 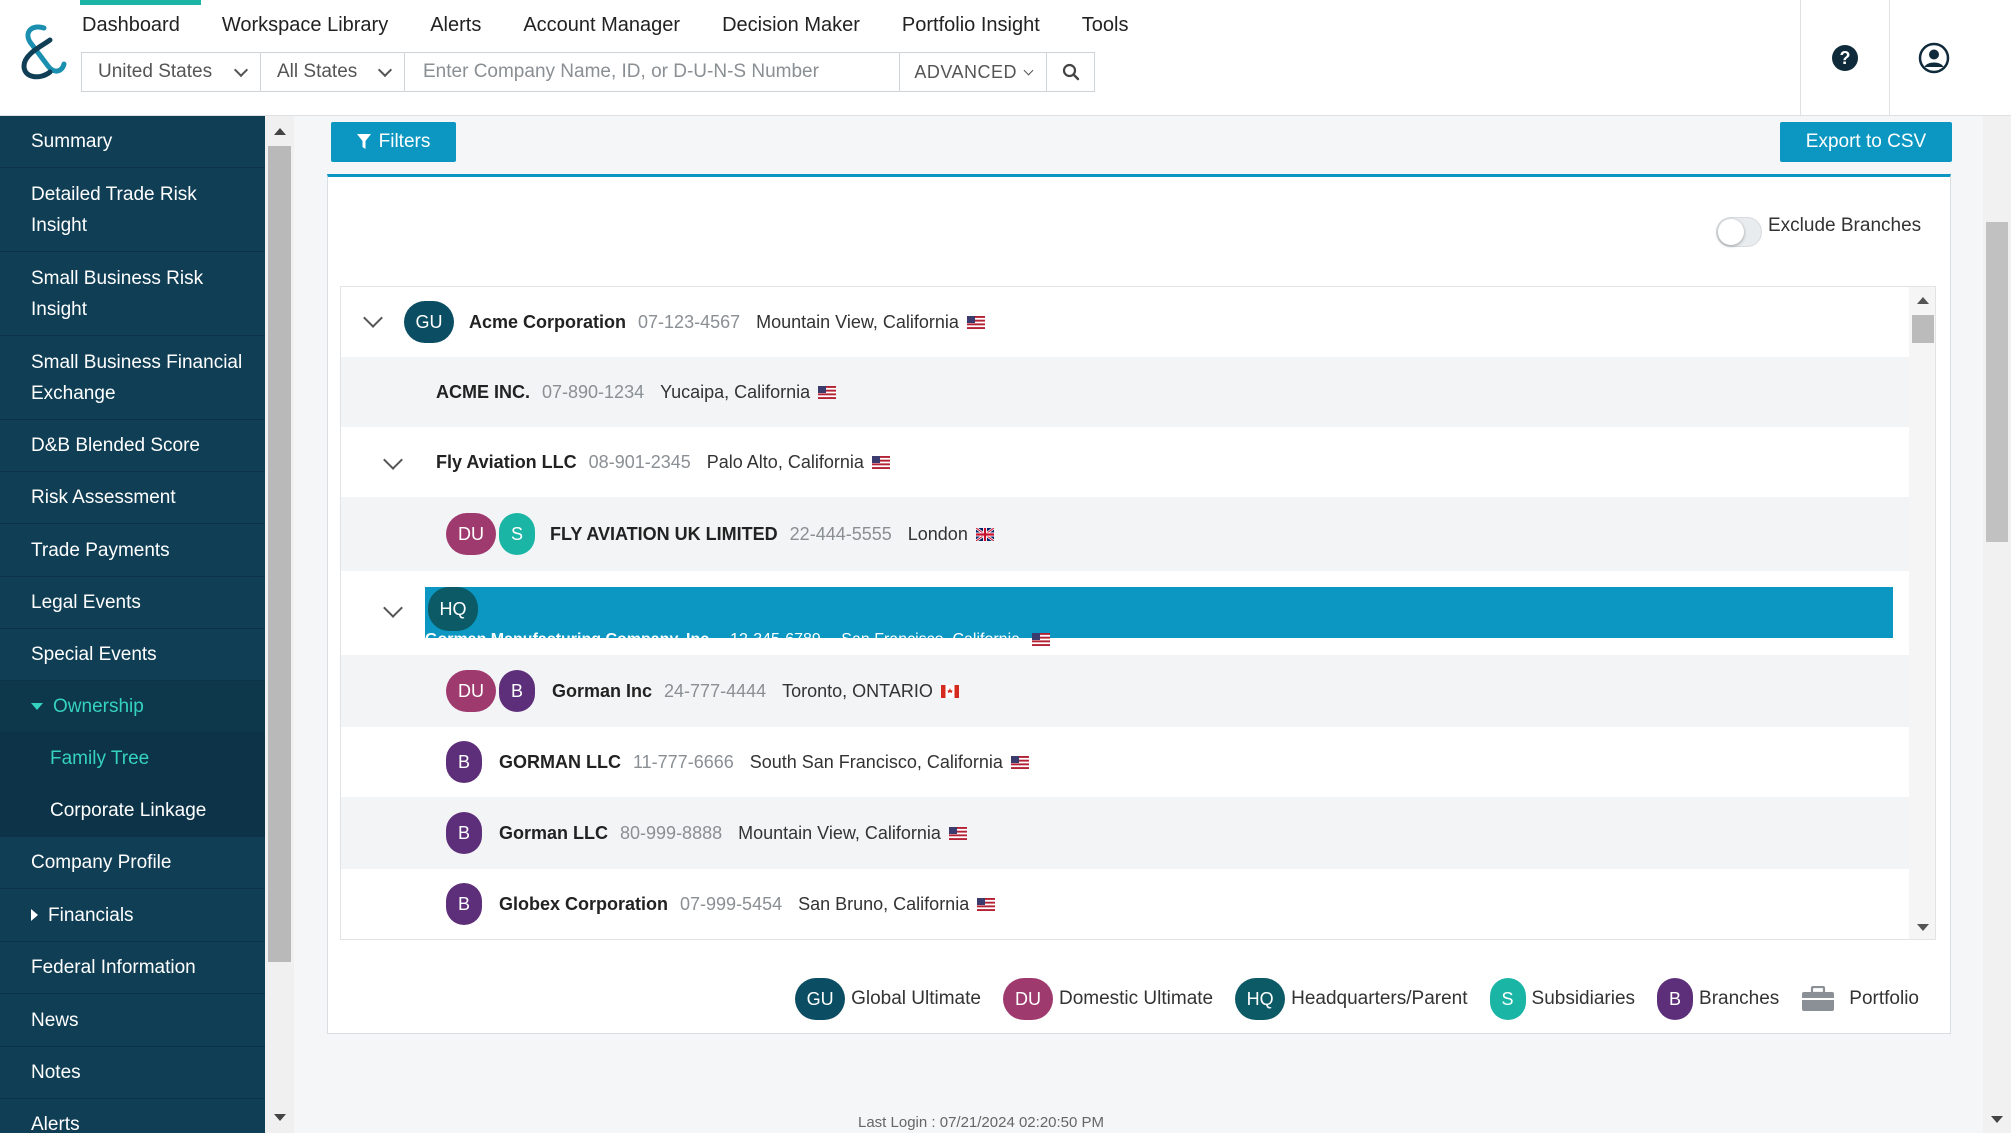 What do you see at coordinates (1923, 329) in the screenshot?
I see `tree-scroll-thumb` at bounding box center [1923, 329].